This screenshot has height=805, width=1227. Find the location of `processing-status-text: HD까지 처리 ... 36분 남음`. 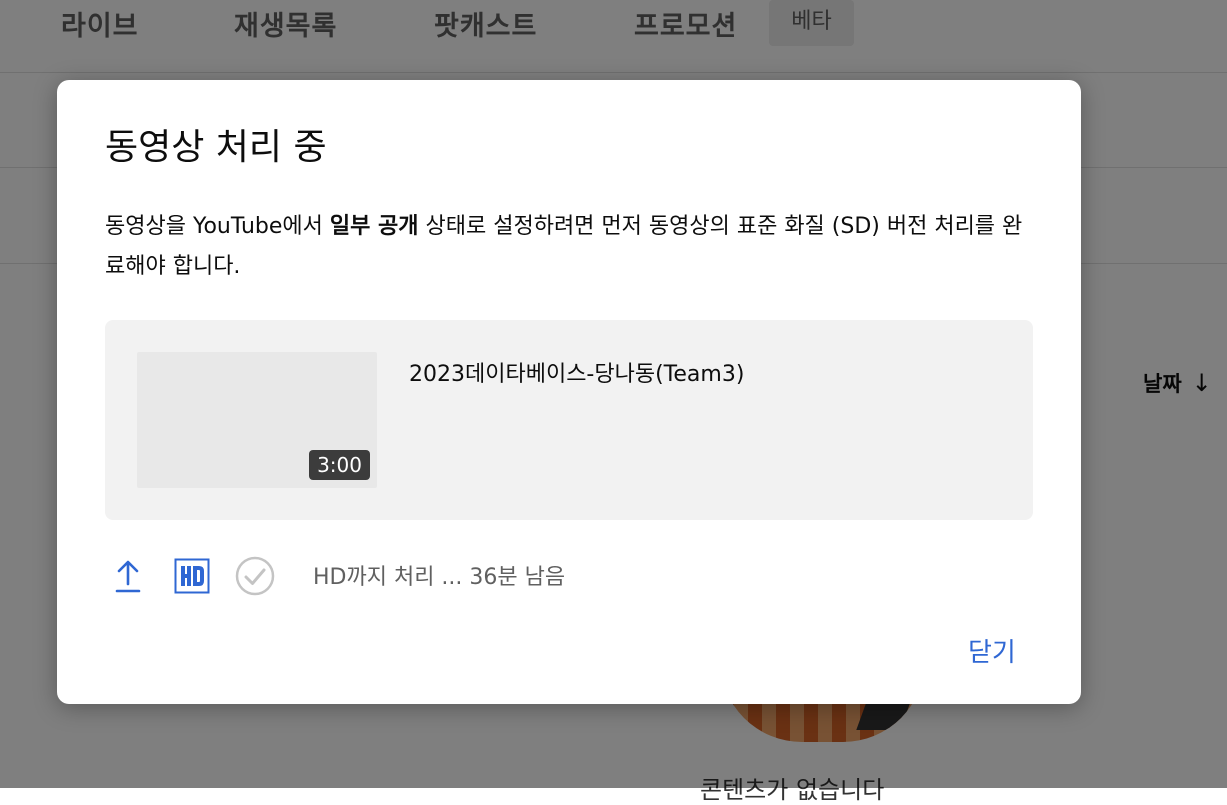

processing-status-text: HD까지 처리 ... 36분 남음 is located at coordinates (439, 577).